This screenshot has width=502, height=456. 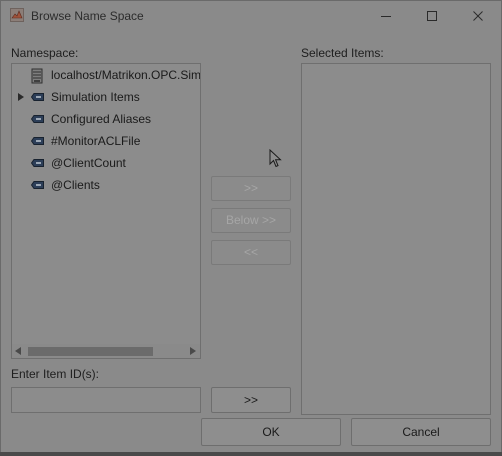 I want to click on remove-button: <<, so click(x=251, y=252).